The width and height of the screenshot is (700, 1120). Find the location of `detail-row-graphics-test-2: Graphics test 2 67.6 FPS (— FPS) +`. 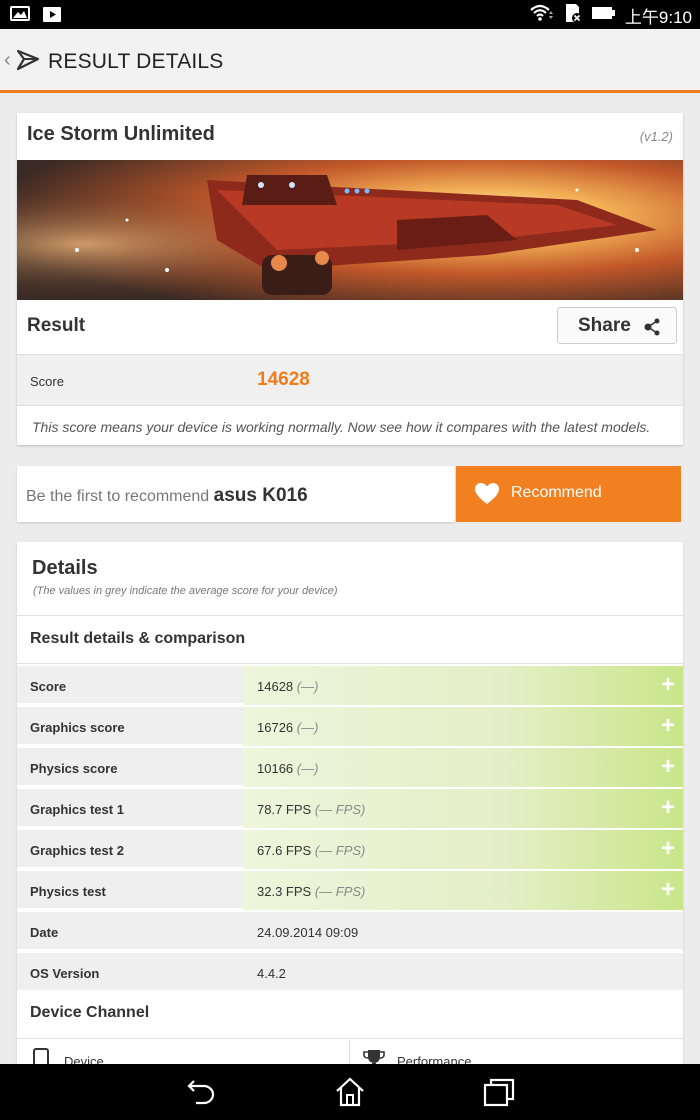

detail-row-graphics-test-2: Graphics test 2 67.6 FPS (— FPS) + is located at coordinates (350, 849).